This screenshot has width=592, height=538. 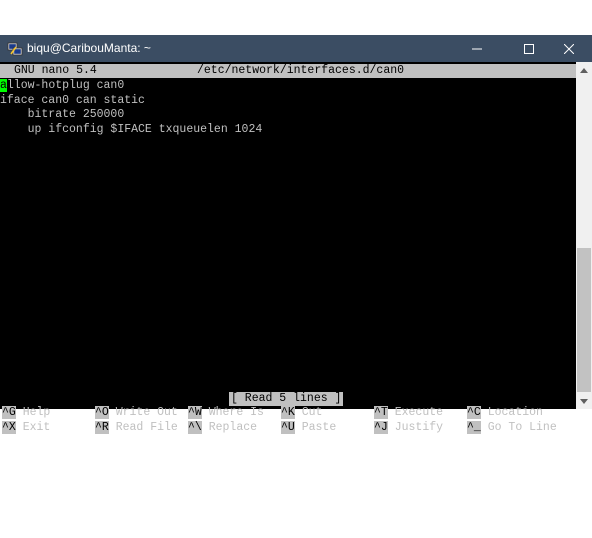 What do you see at coordinates (72, 101) in the screenshot?
I see `file-line-2: iface can0 can static` at bounding box center [72, 101].